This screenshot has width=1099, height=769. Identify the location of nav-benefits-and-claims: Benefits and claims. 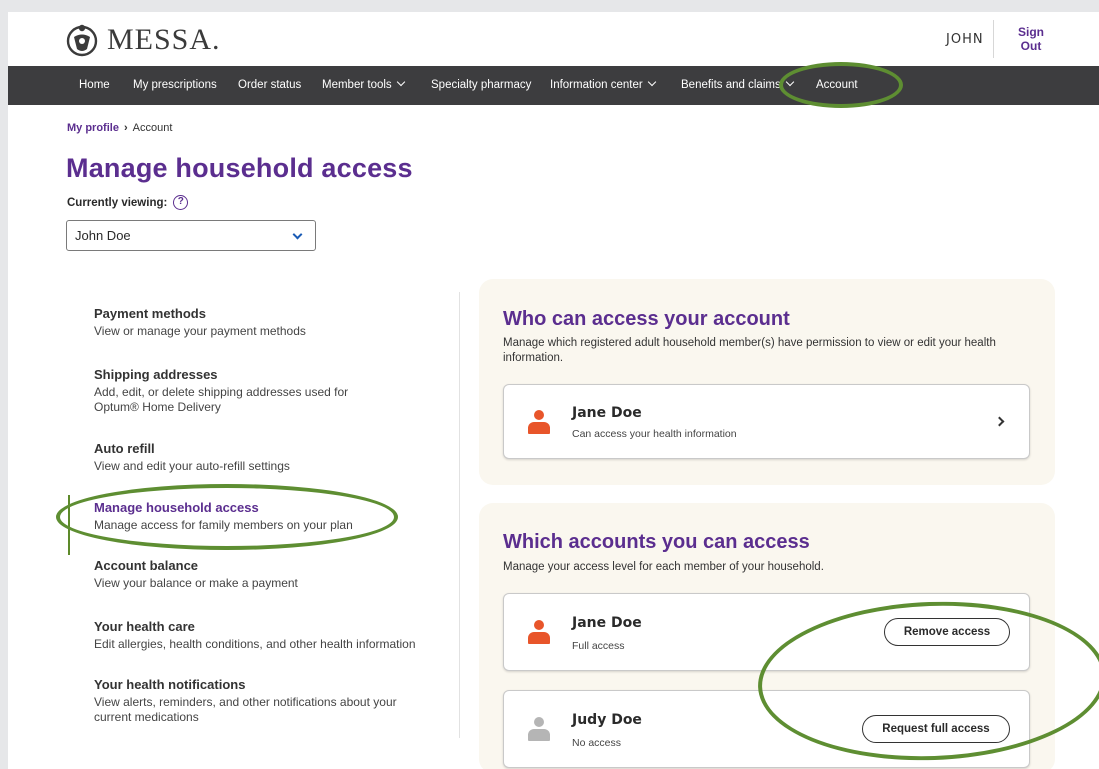
(737, 85).